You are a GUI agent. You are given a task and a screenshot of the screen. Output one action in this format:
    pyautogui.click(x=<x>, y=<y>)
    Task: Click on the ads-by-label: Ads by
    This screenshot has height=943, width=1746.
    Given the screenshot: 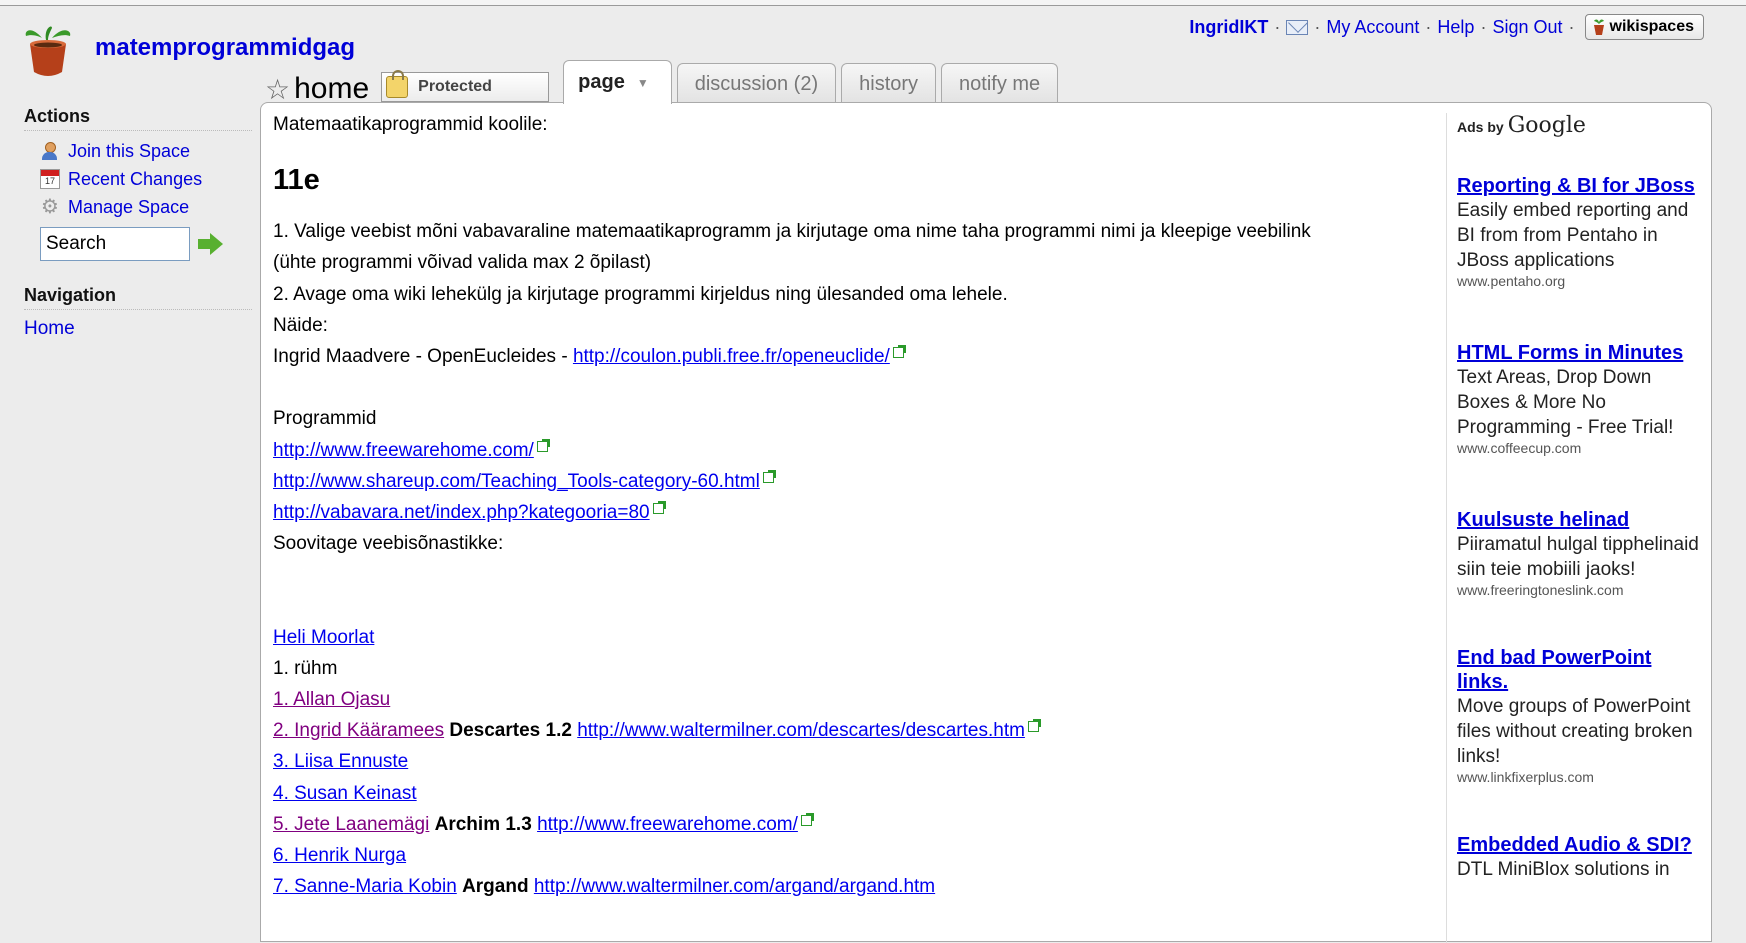 What is the action you would take?
    pyautogui.click(x=1480, y=127)
    